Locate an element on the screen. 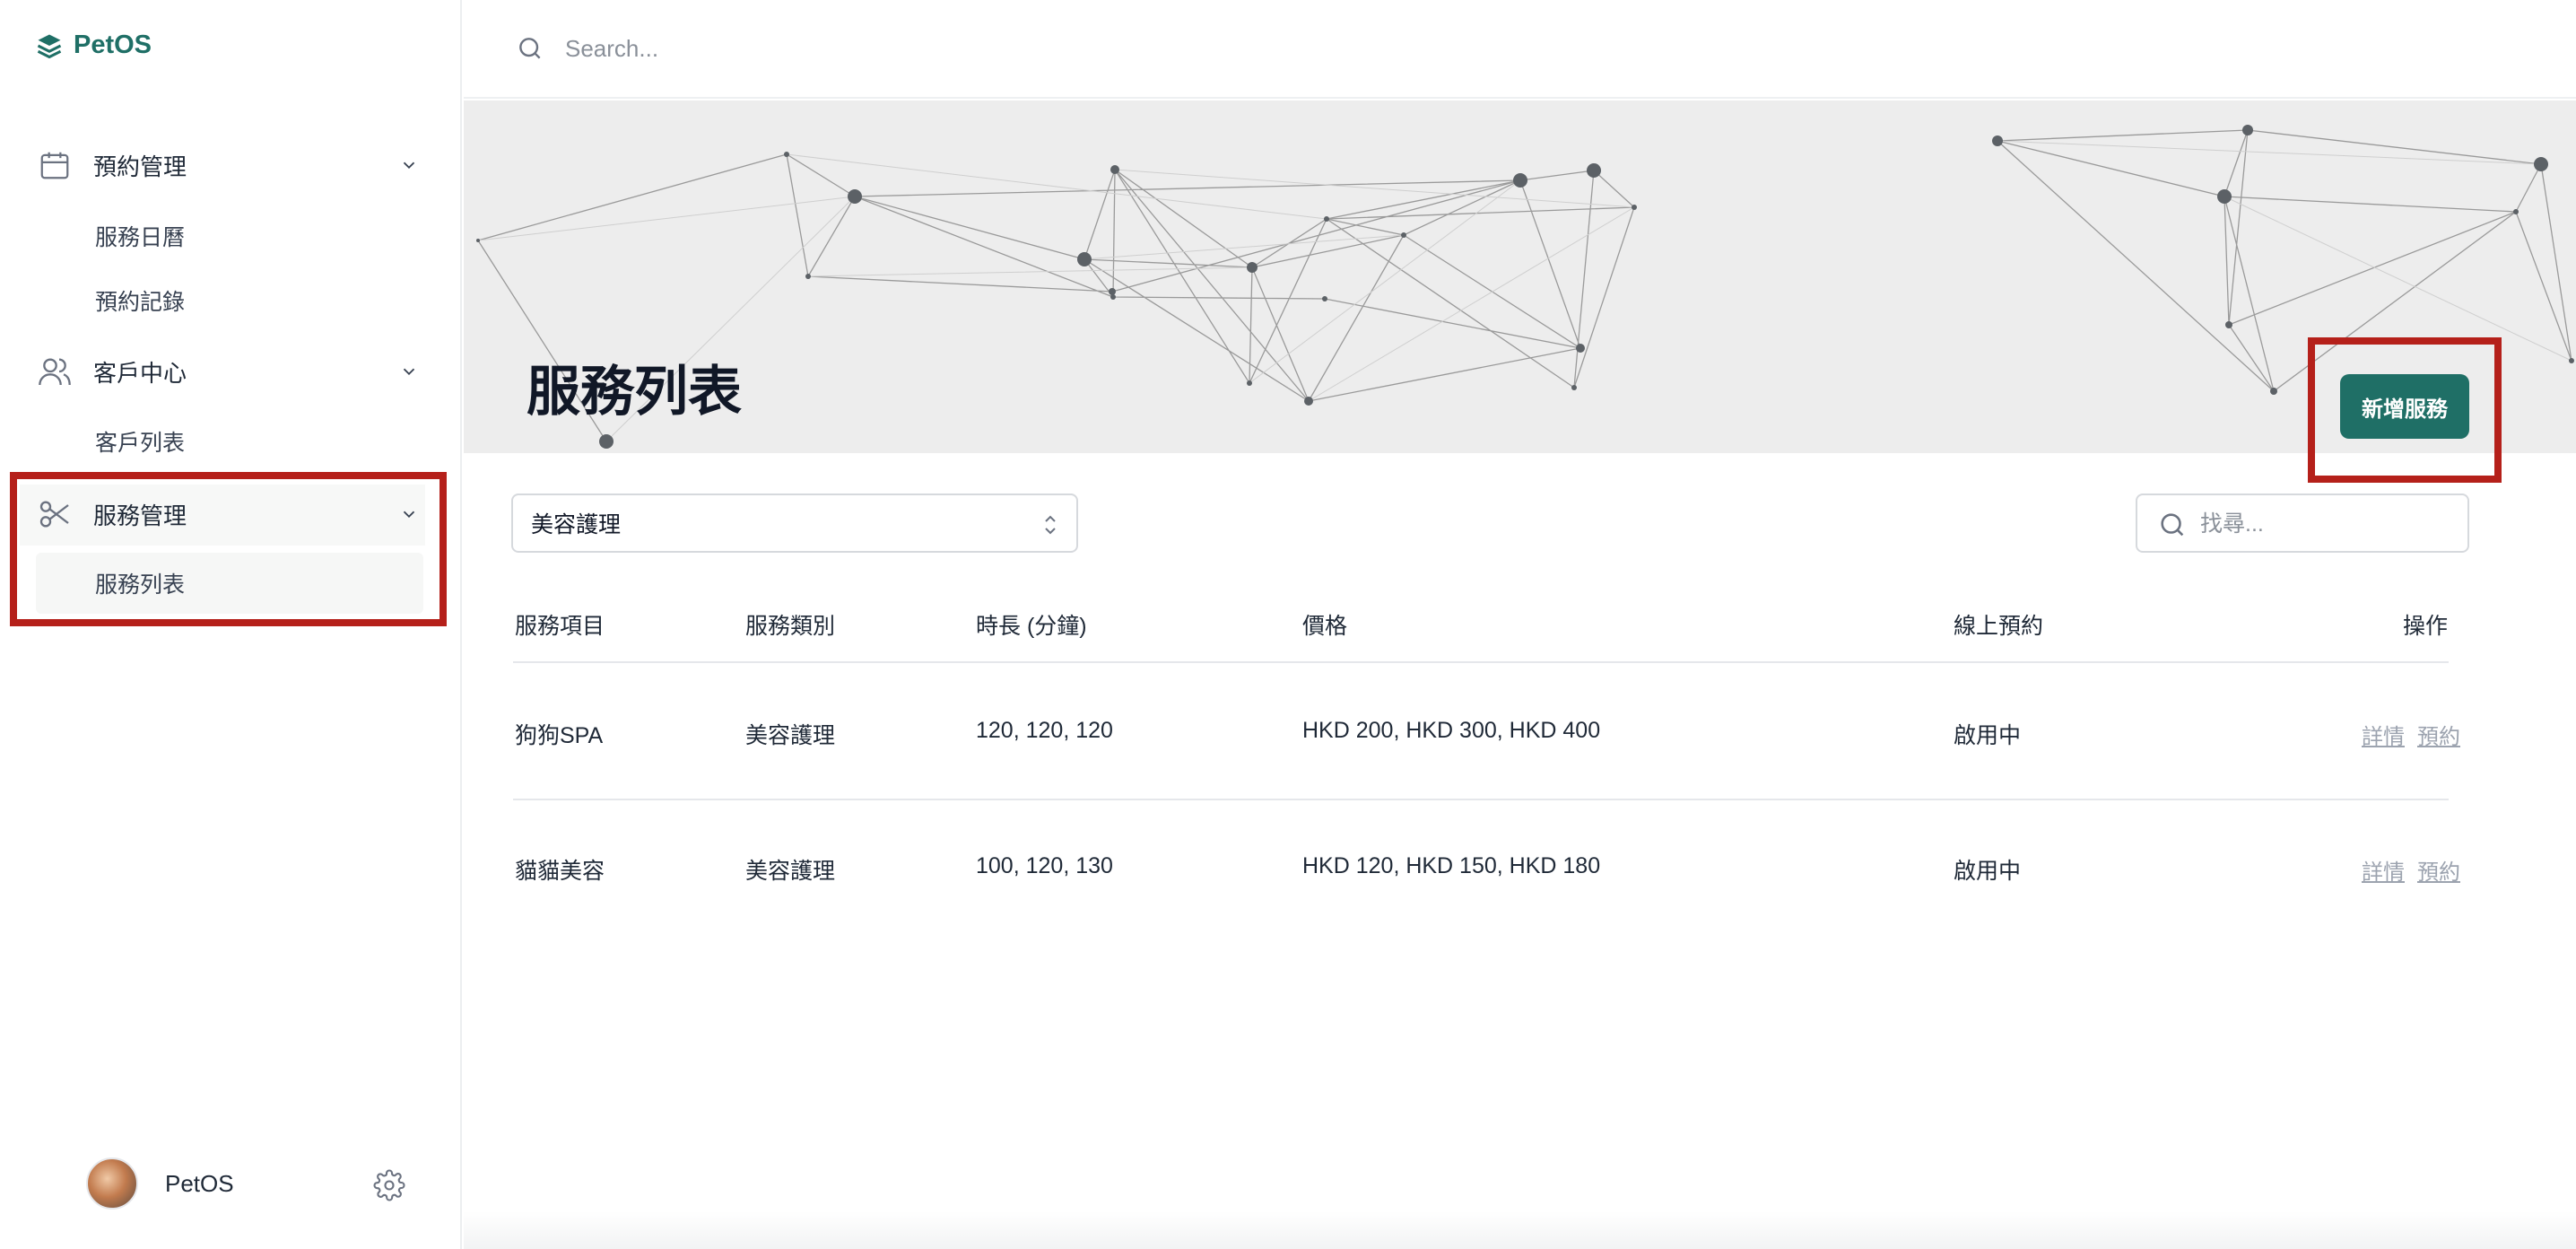  brand: PetOS is located at coordinates (94, 46).